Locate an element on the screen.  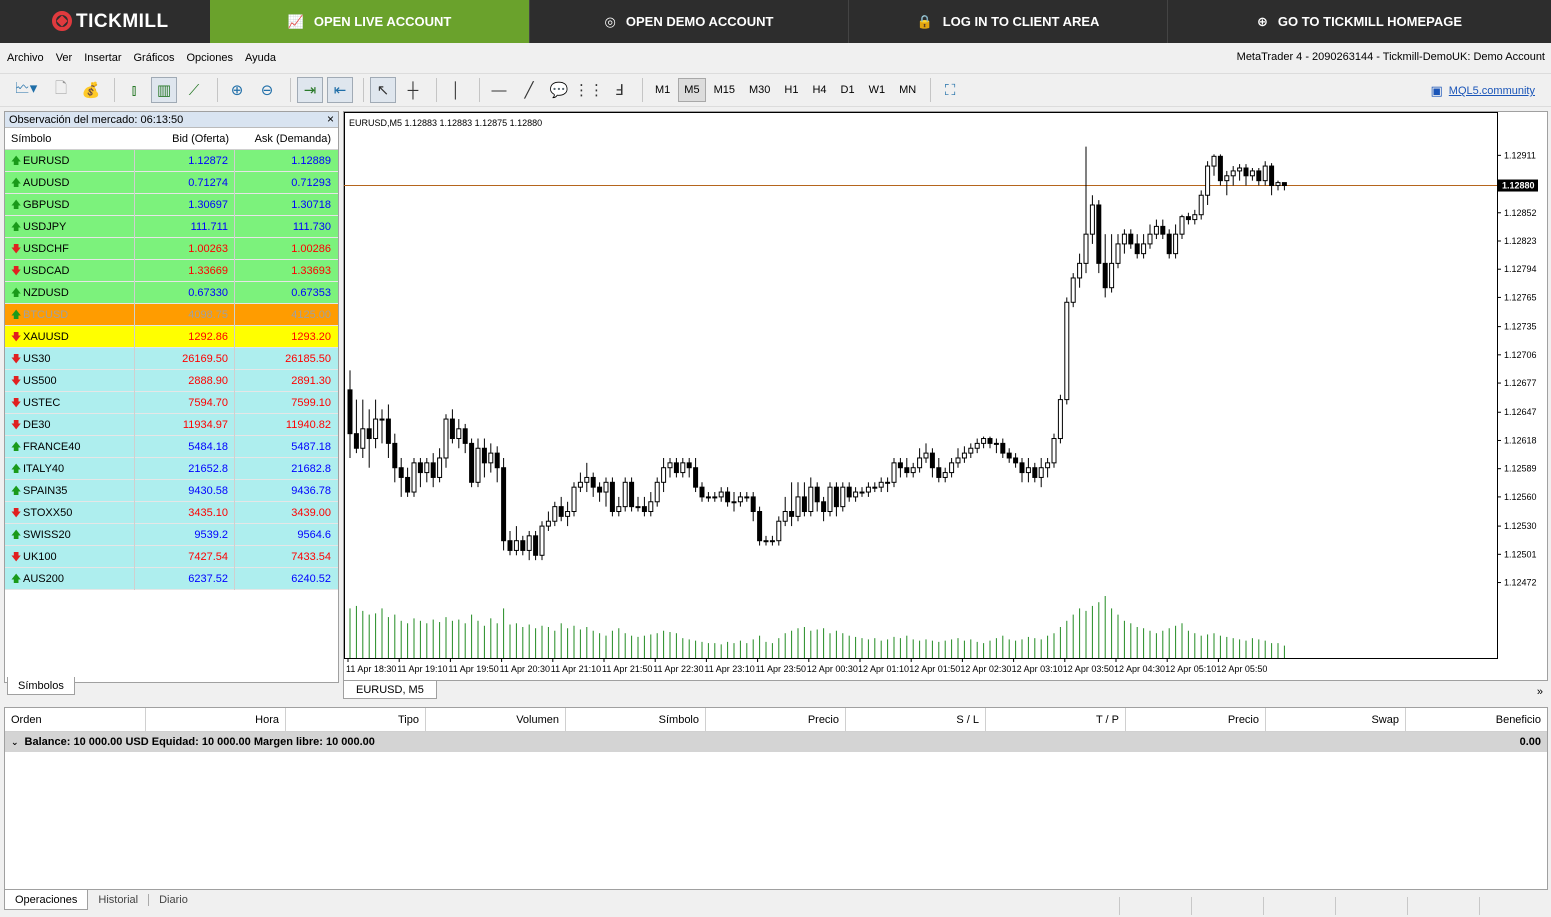
zoom-out-icon: ⊖ is located at coordinates (267, 90).